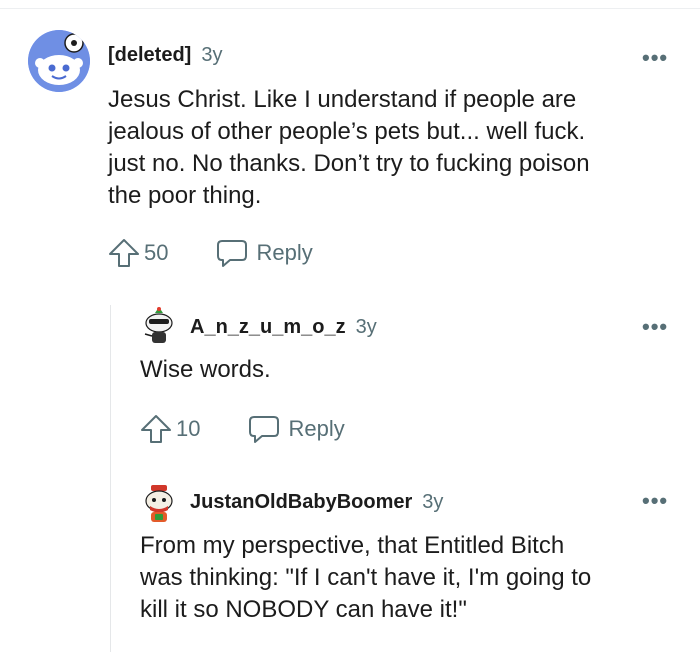  Describe the element at coordinates (149, 55) in the screenshot. I see `author-name: [deleted]` at that location.